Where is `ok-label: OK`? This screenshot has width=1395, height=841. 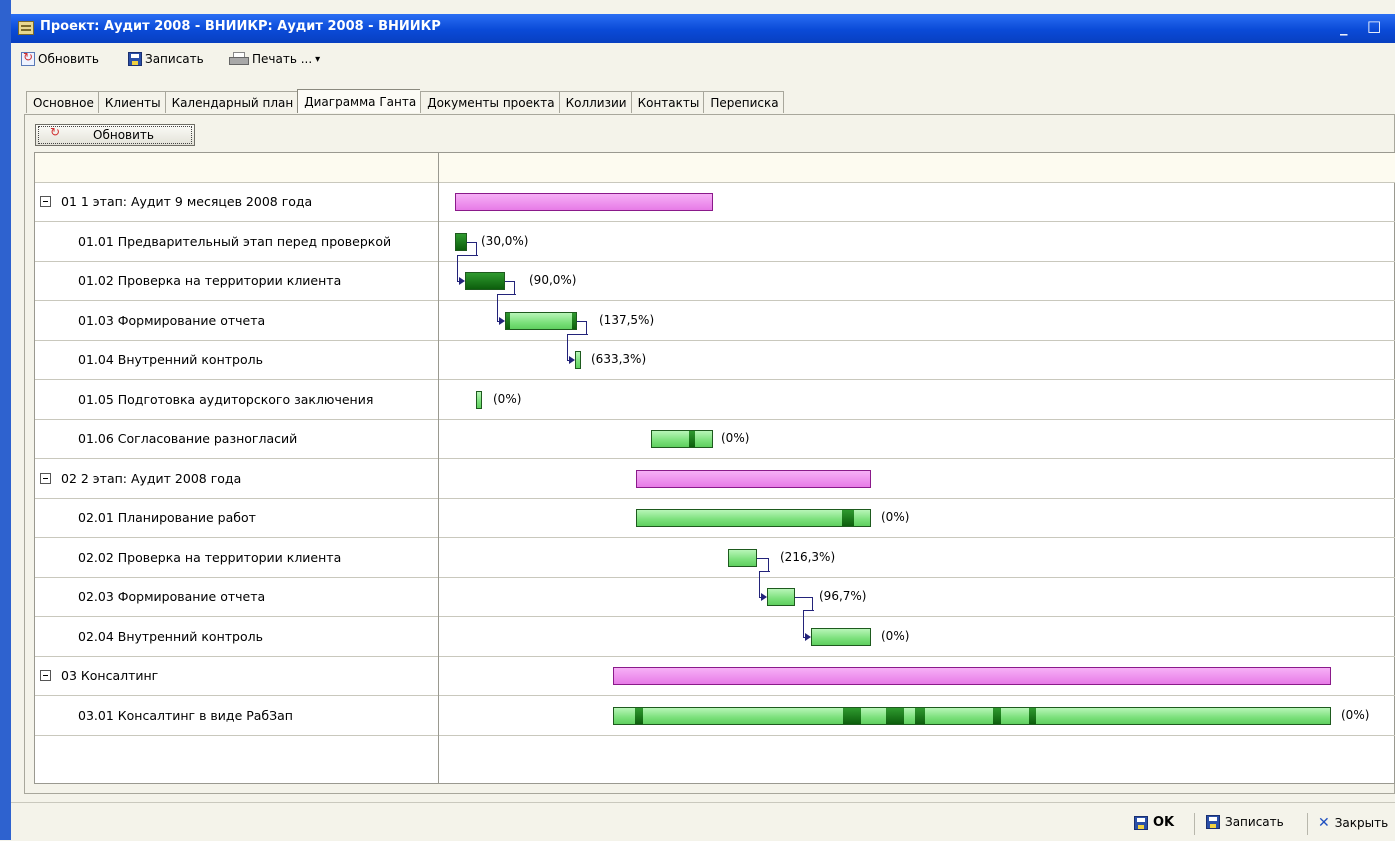
ok-label: OK is located at coordinates (1164, 822).